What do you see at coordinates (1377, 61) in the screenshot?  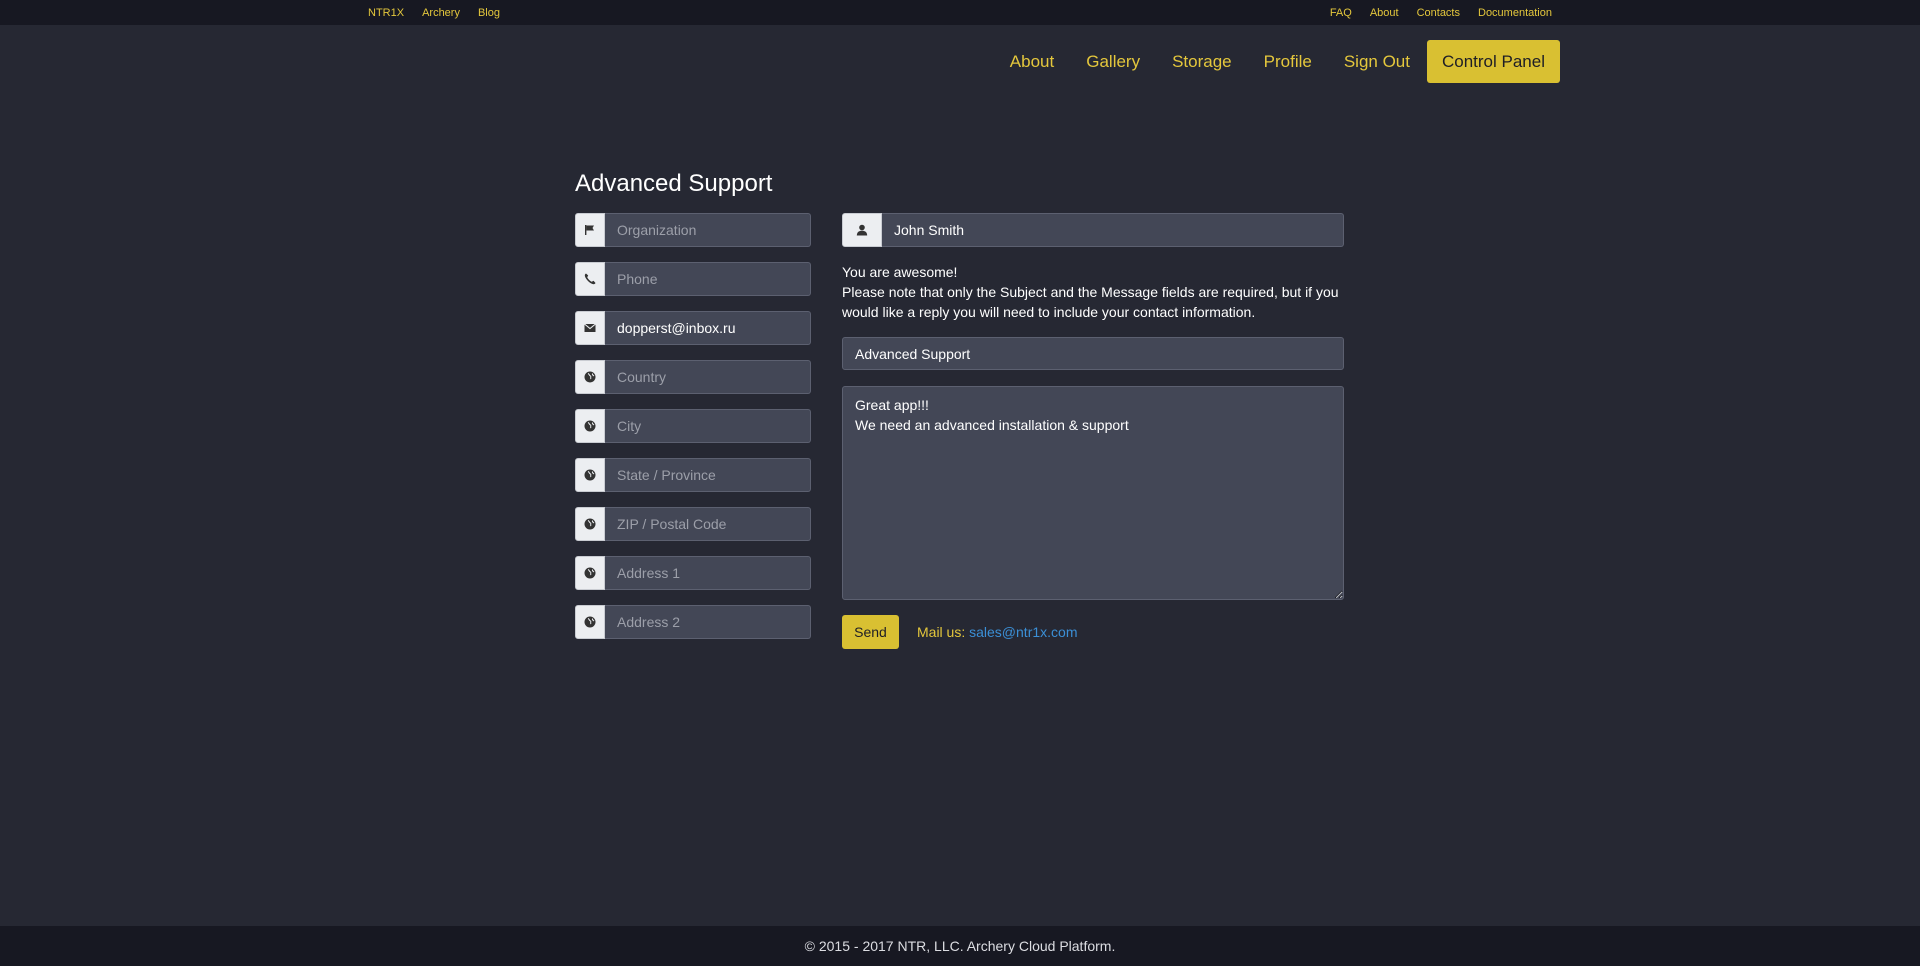 I see `nav-sign-out: Sign Out` at bounding box center [1377, 61].